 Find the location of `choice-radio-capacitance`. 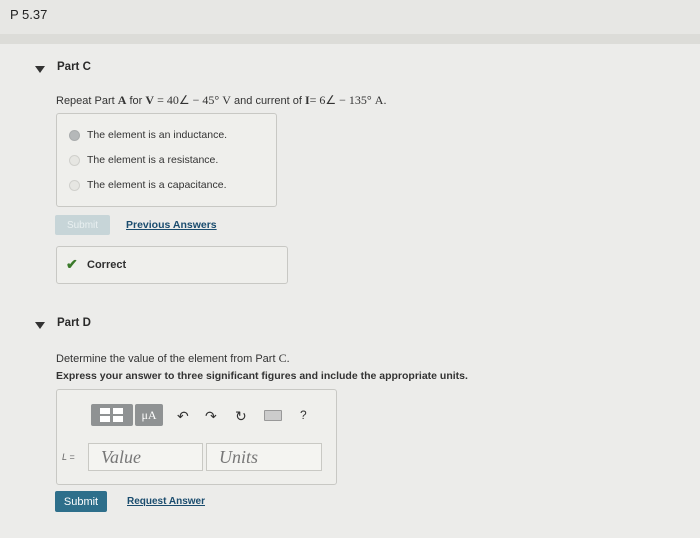

choice-radio-capacitance is located at coordinates (74, 185).